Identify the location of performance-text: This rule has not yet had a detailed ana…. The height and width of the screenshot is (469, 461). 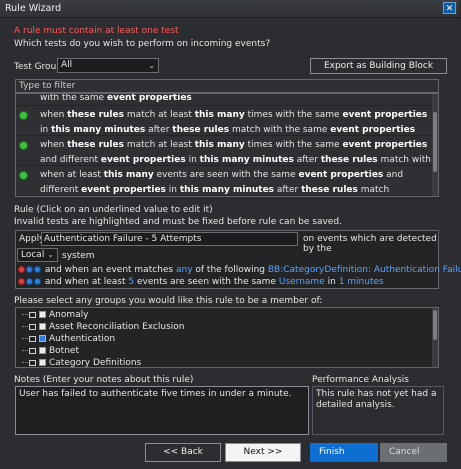
(378, 410).